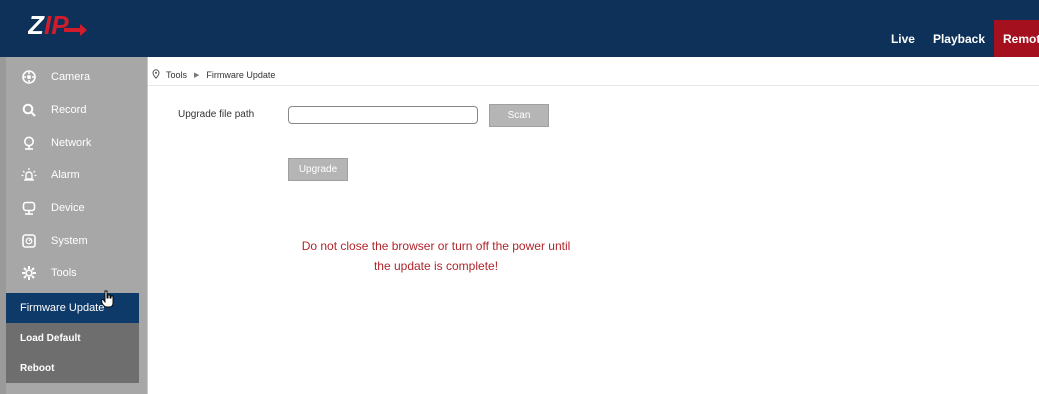  I want to click on sidebar-item-tools: Tools, so click(76, 273).